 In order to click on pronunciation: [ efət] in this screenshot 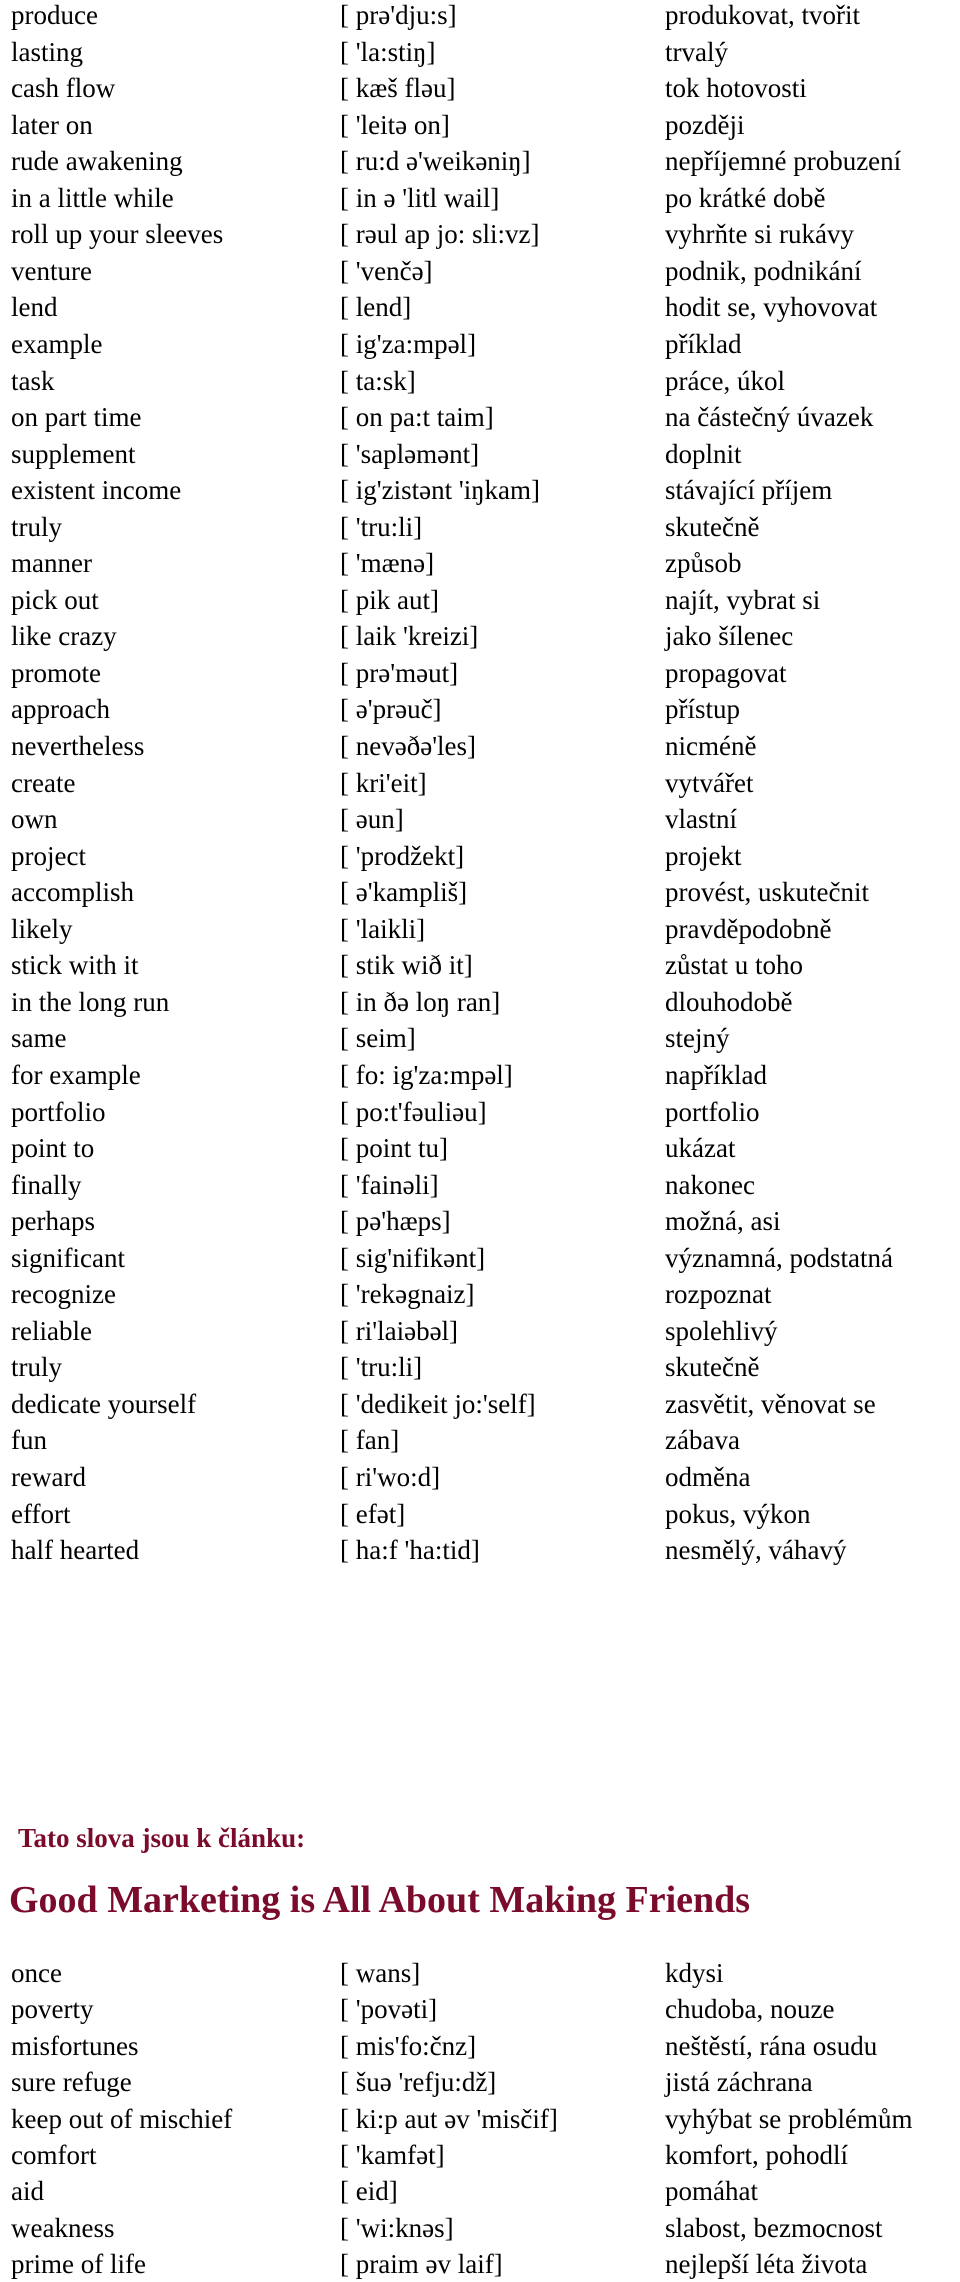, I will do `click(373, 1513)`.